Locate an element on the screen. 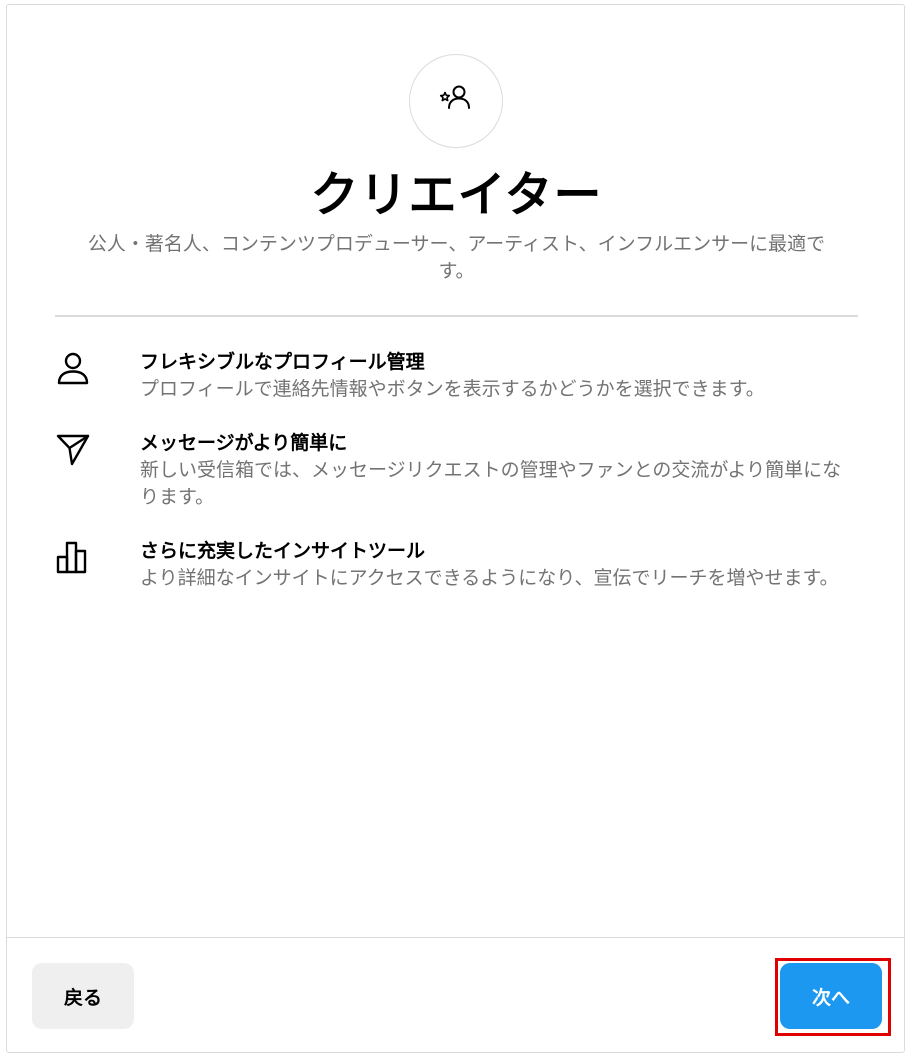 The image size is (915, 1064). feature-description: より詳細なインサイトにアクセスできるようになり、宣伝でリーチを増やせます。 is located at coordinates (489, 578).